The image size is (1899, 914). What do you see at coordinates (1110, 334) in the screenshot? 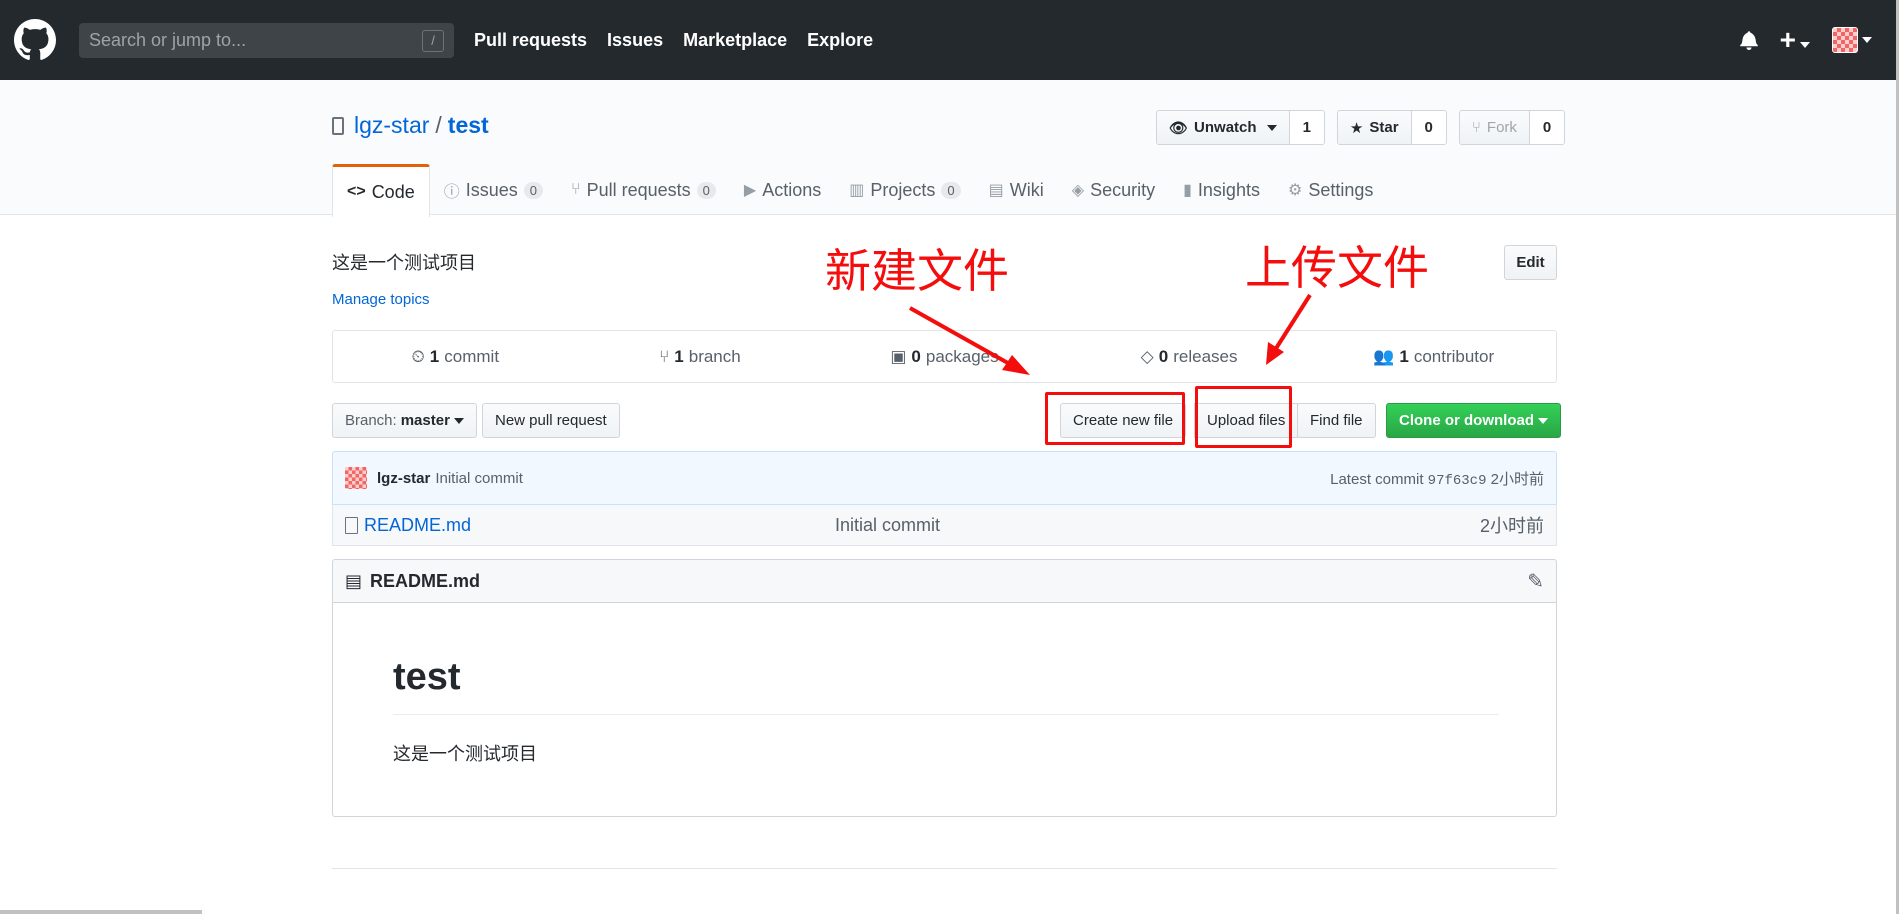
I see `annotation-arrows` at bounding box center [1110, 334].